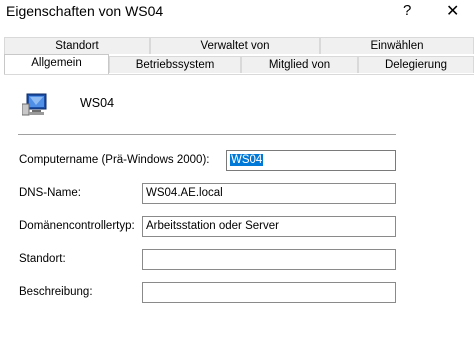 The image size is (474, 348). What do you see at coordinates (407, 10) in the screenshot?
I see `help-button: ?` at bounding box center [407, 10].